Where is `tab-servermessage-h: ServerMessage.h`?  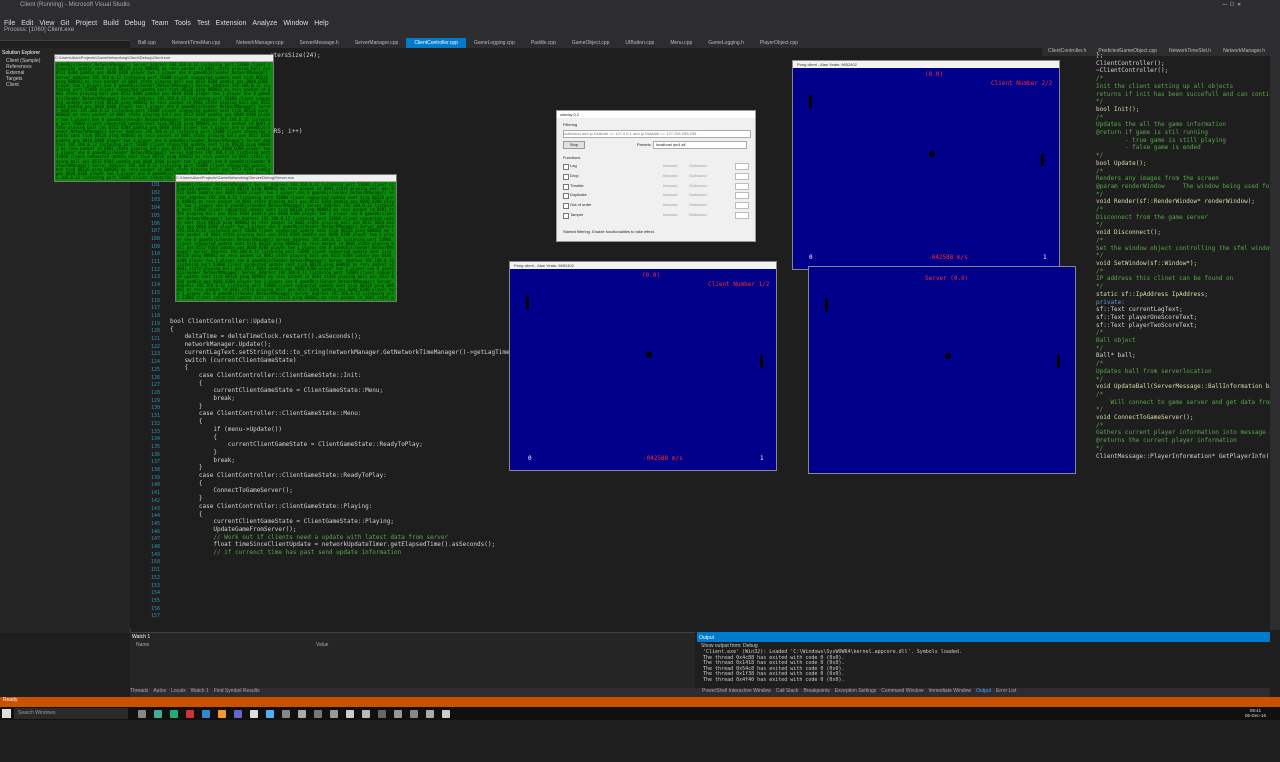
tab-servermessage-h: ServerMessage.h is located at coordinates (319, 43).